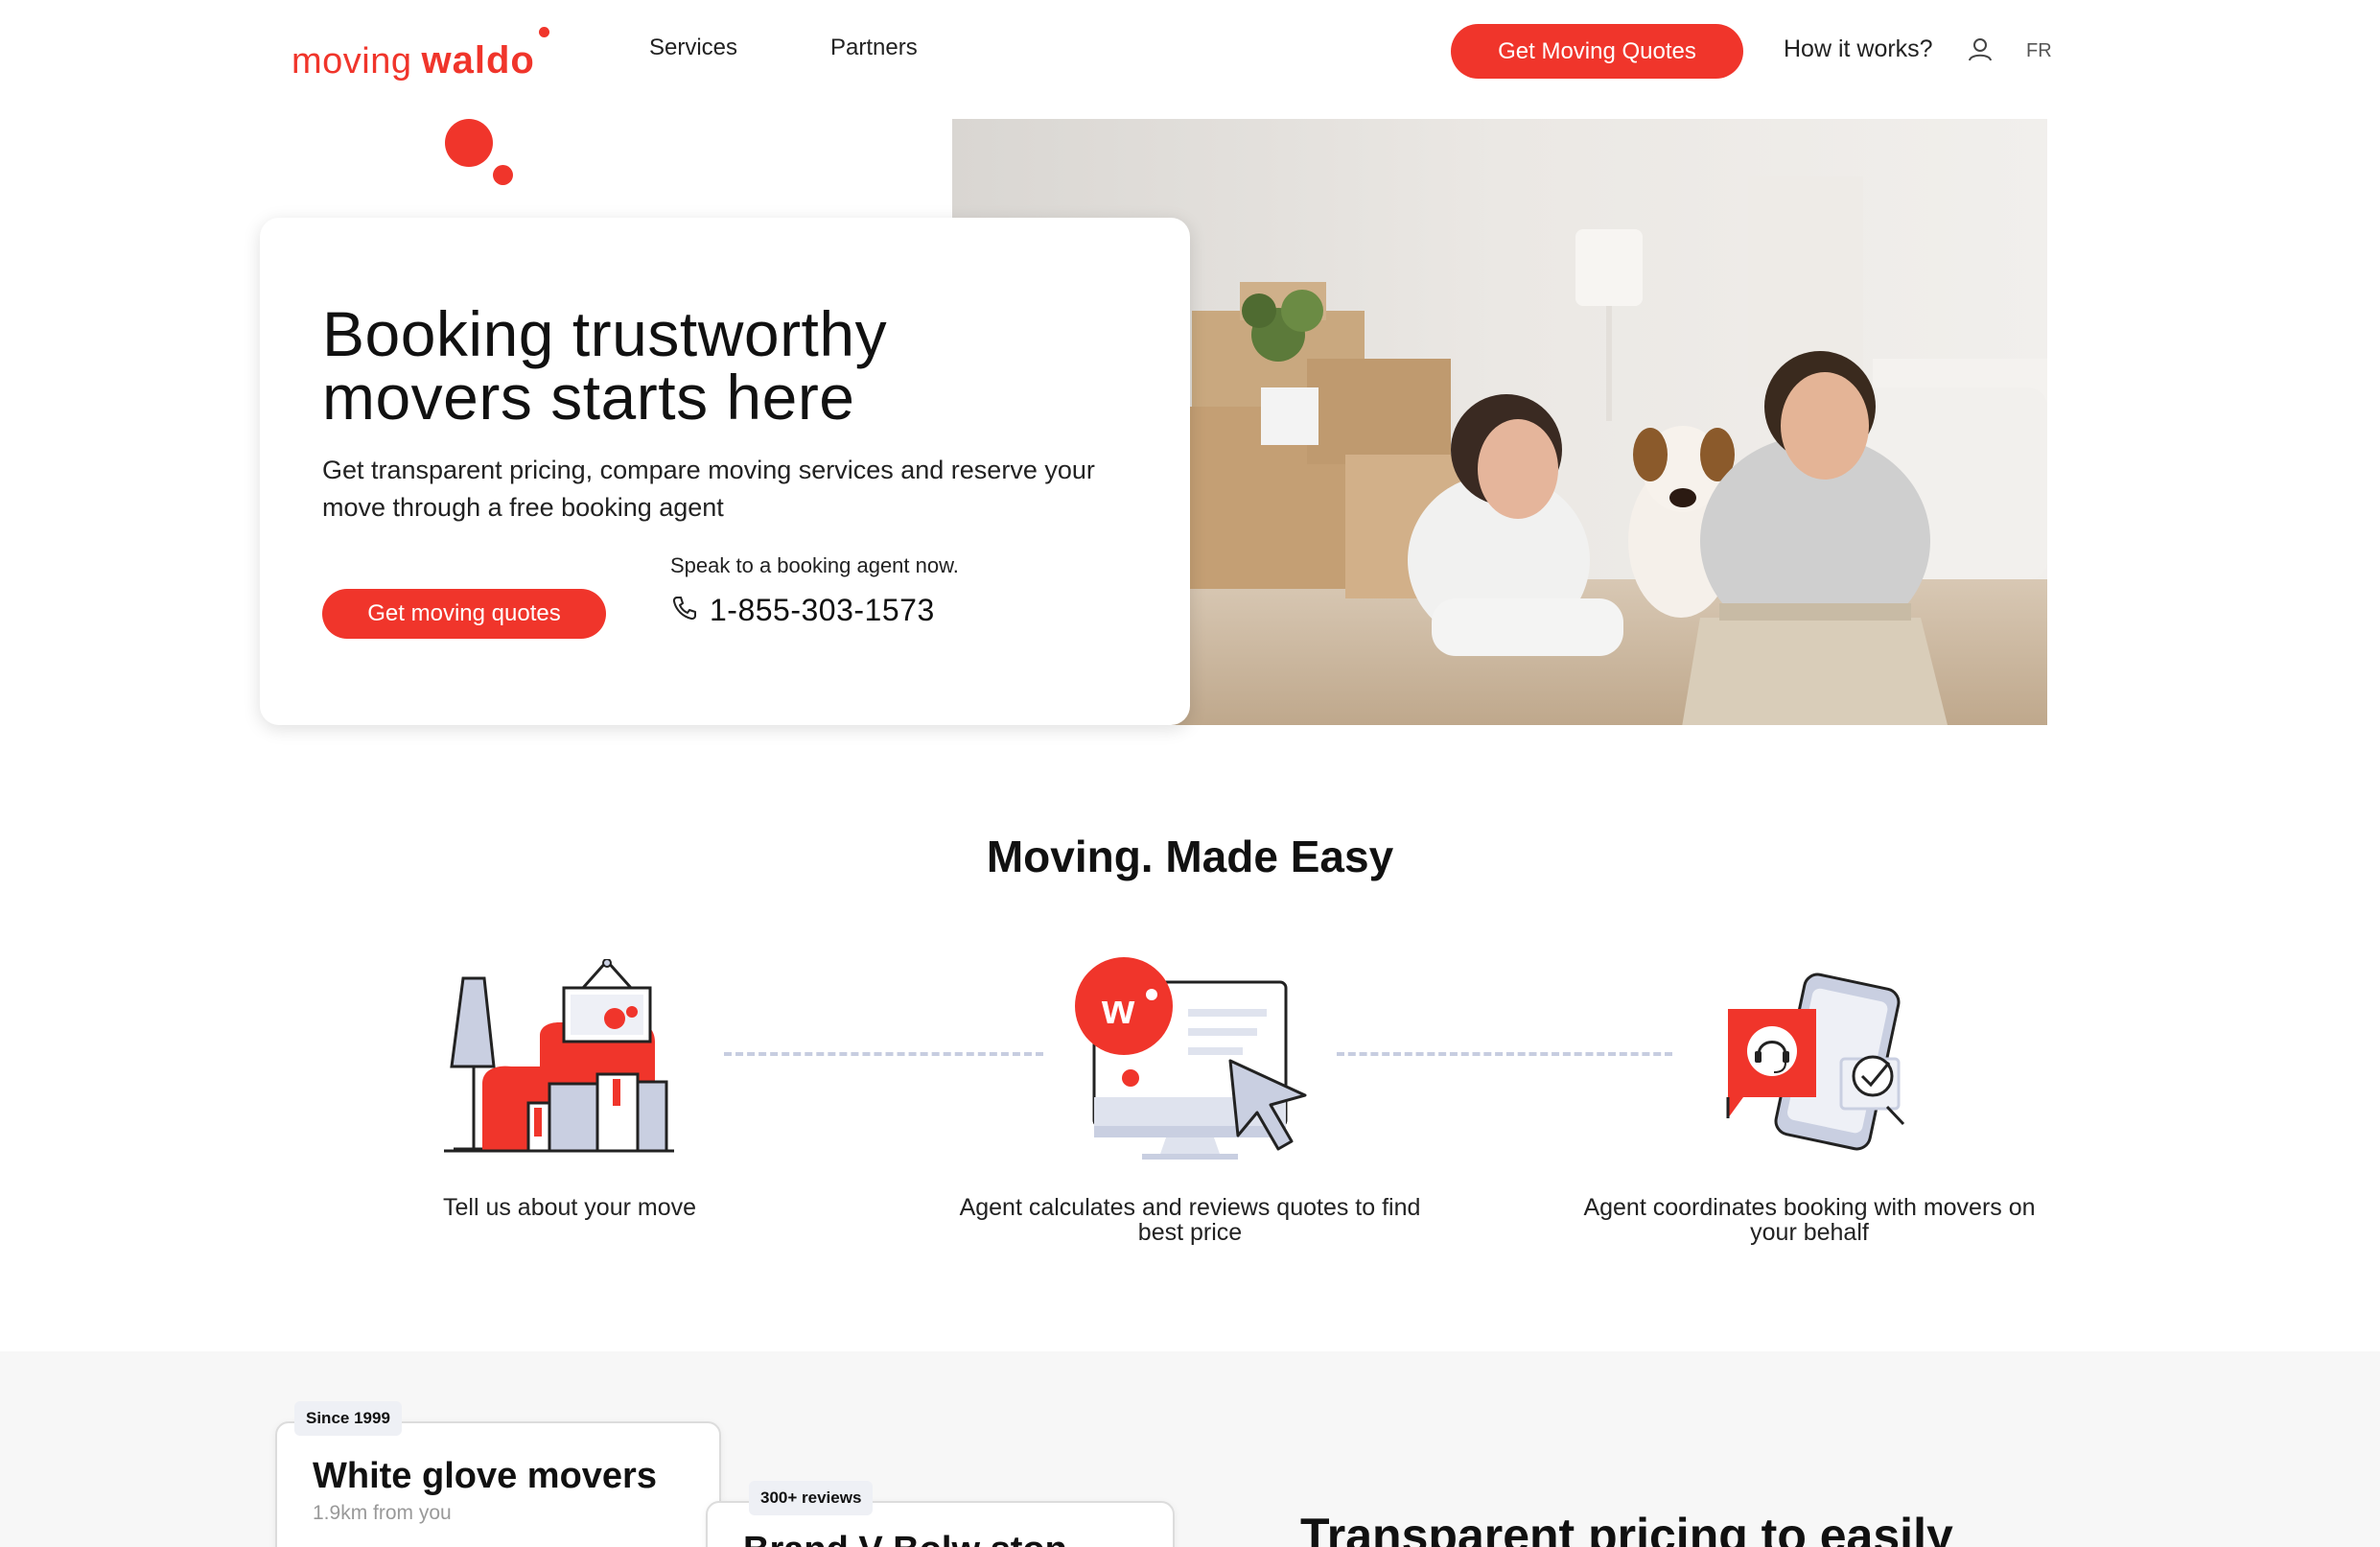 This screenshot has height=1547, width=2380. I want to click on mover-distance: 1.9km from you, so click(382, 1513).